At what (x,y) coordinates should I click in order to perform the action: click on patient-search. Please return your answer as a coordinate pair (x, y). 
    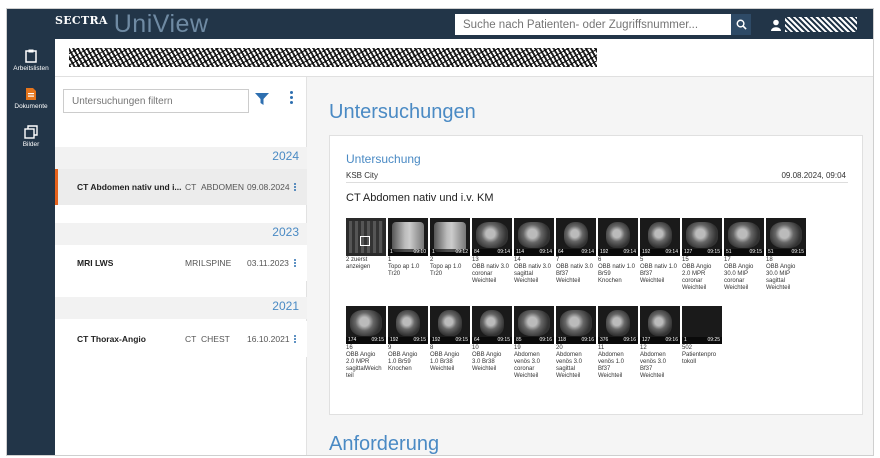
    Looking at the image, I should click on (603, 24).